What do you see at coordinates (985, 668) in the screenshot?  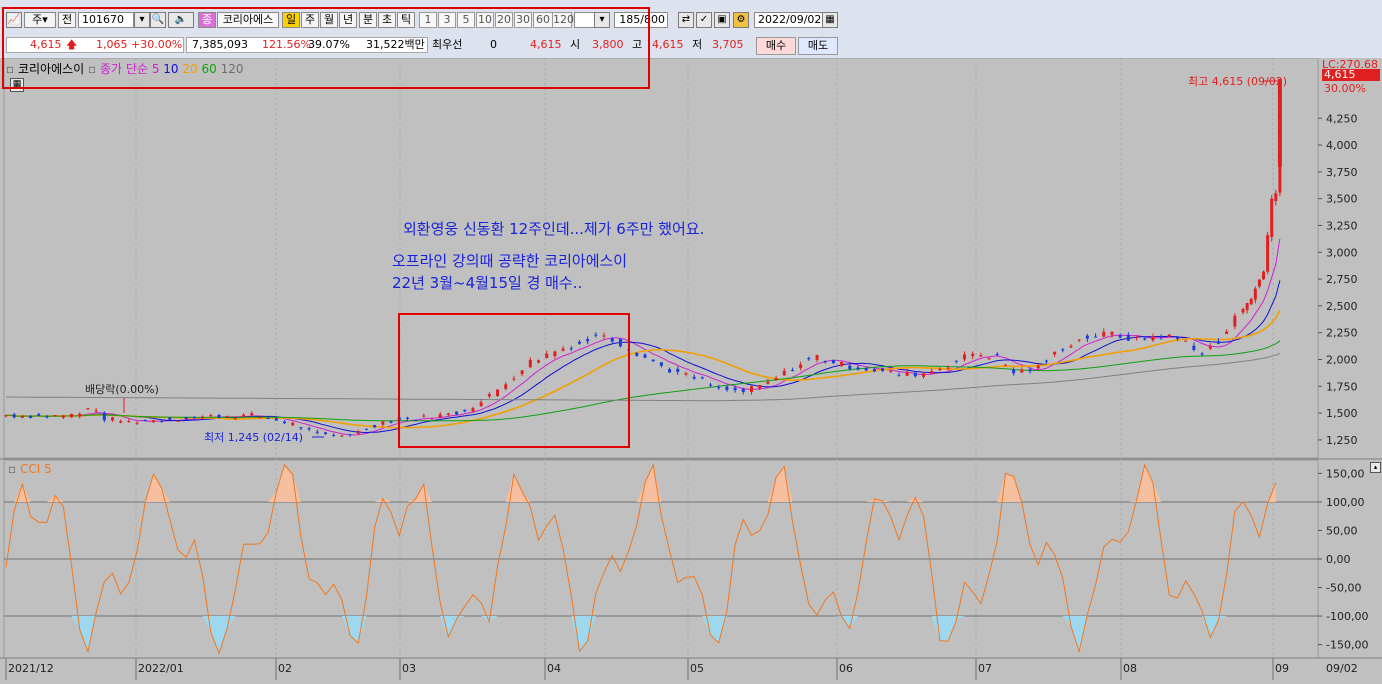 I see `x-tick-label: 07` at bounding box center [985, 668].